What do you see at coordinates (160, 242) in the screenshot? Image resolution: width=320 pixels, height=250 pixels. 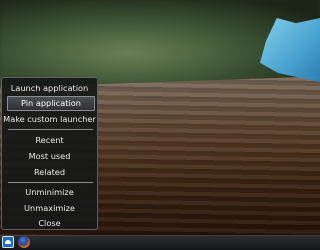 I see `taskbar` at bounding box center [160, 242].